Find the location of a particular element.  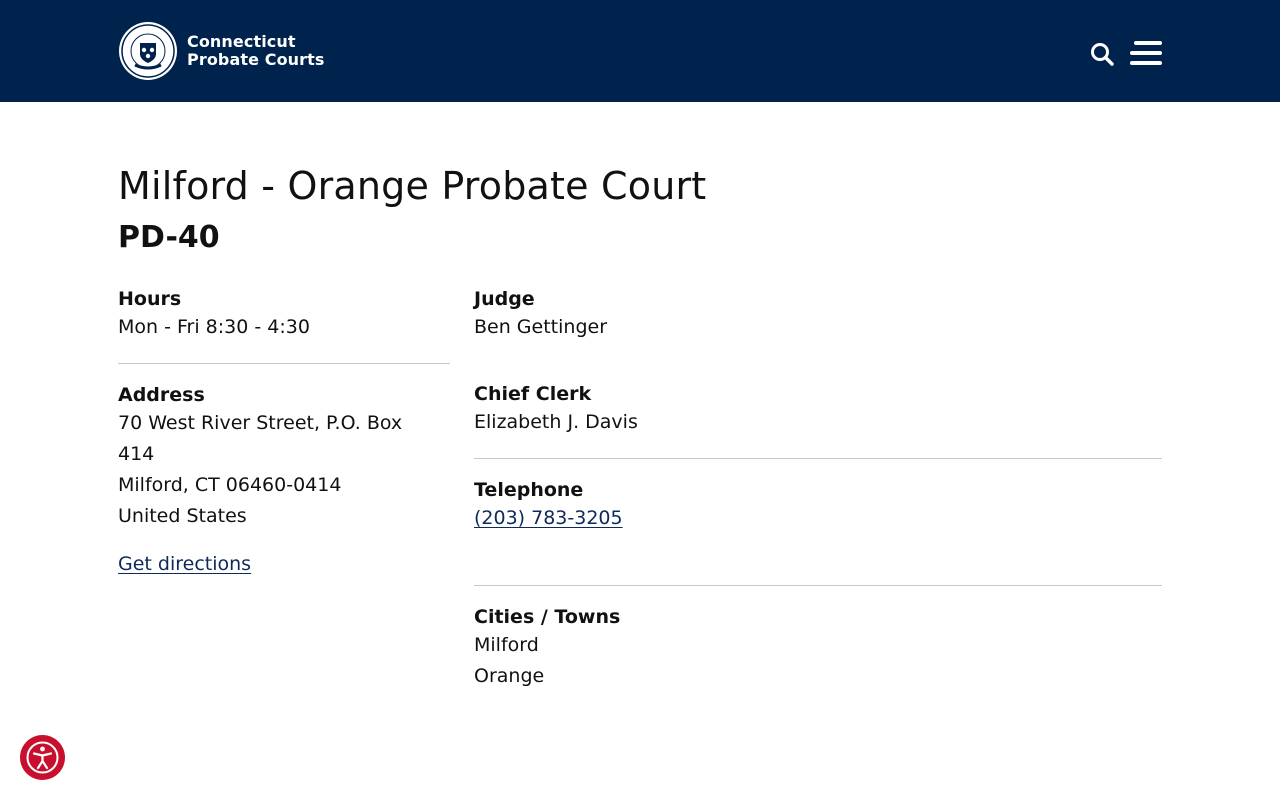

brand-name: Connecticut Probate Courts is located at coordinates (256, 51).